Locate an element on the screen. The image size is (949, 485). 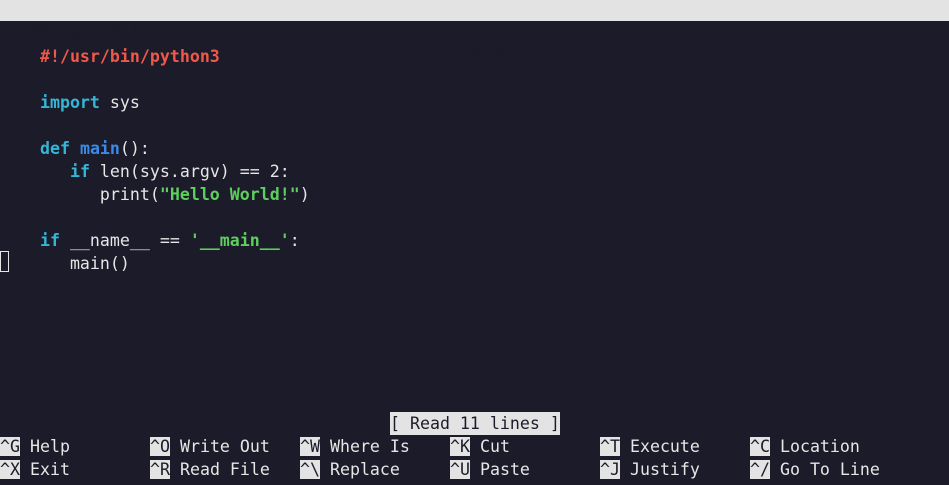
shortcut-execute: ^T Execute is located at coordinates (650, 446).